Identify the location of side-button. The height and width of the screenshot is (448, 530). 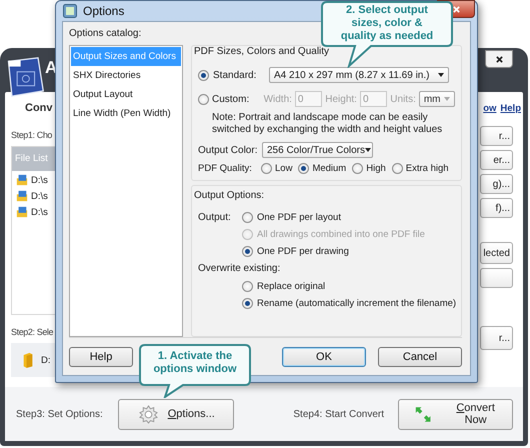
(496, 278).